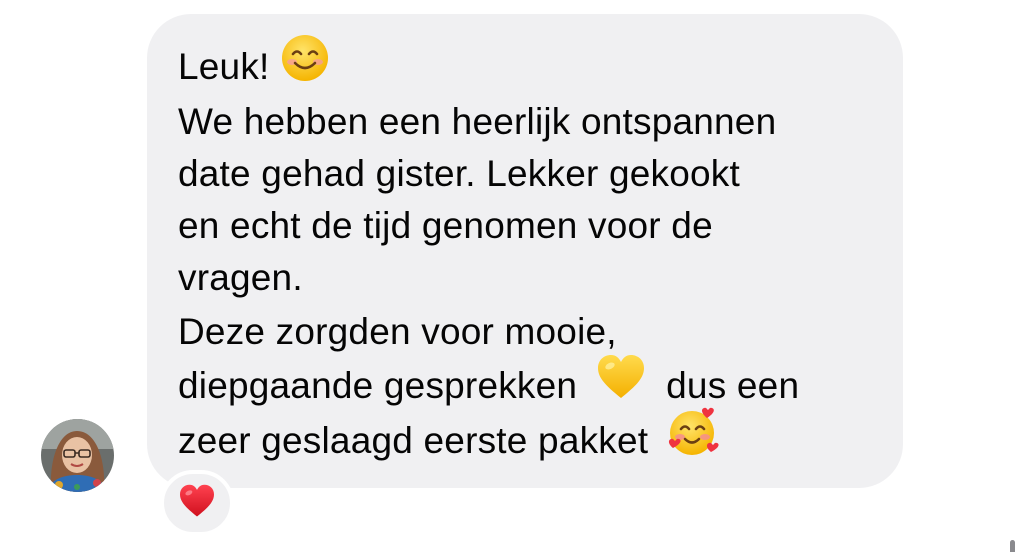 The image size is (1024, 552). I want to click on message-text: date gehad gister. Lekker gekookt, so click(459, 173).